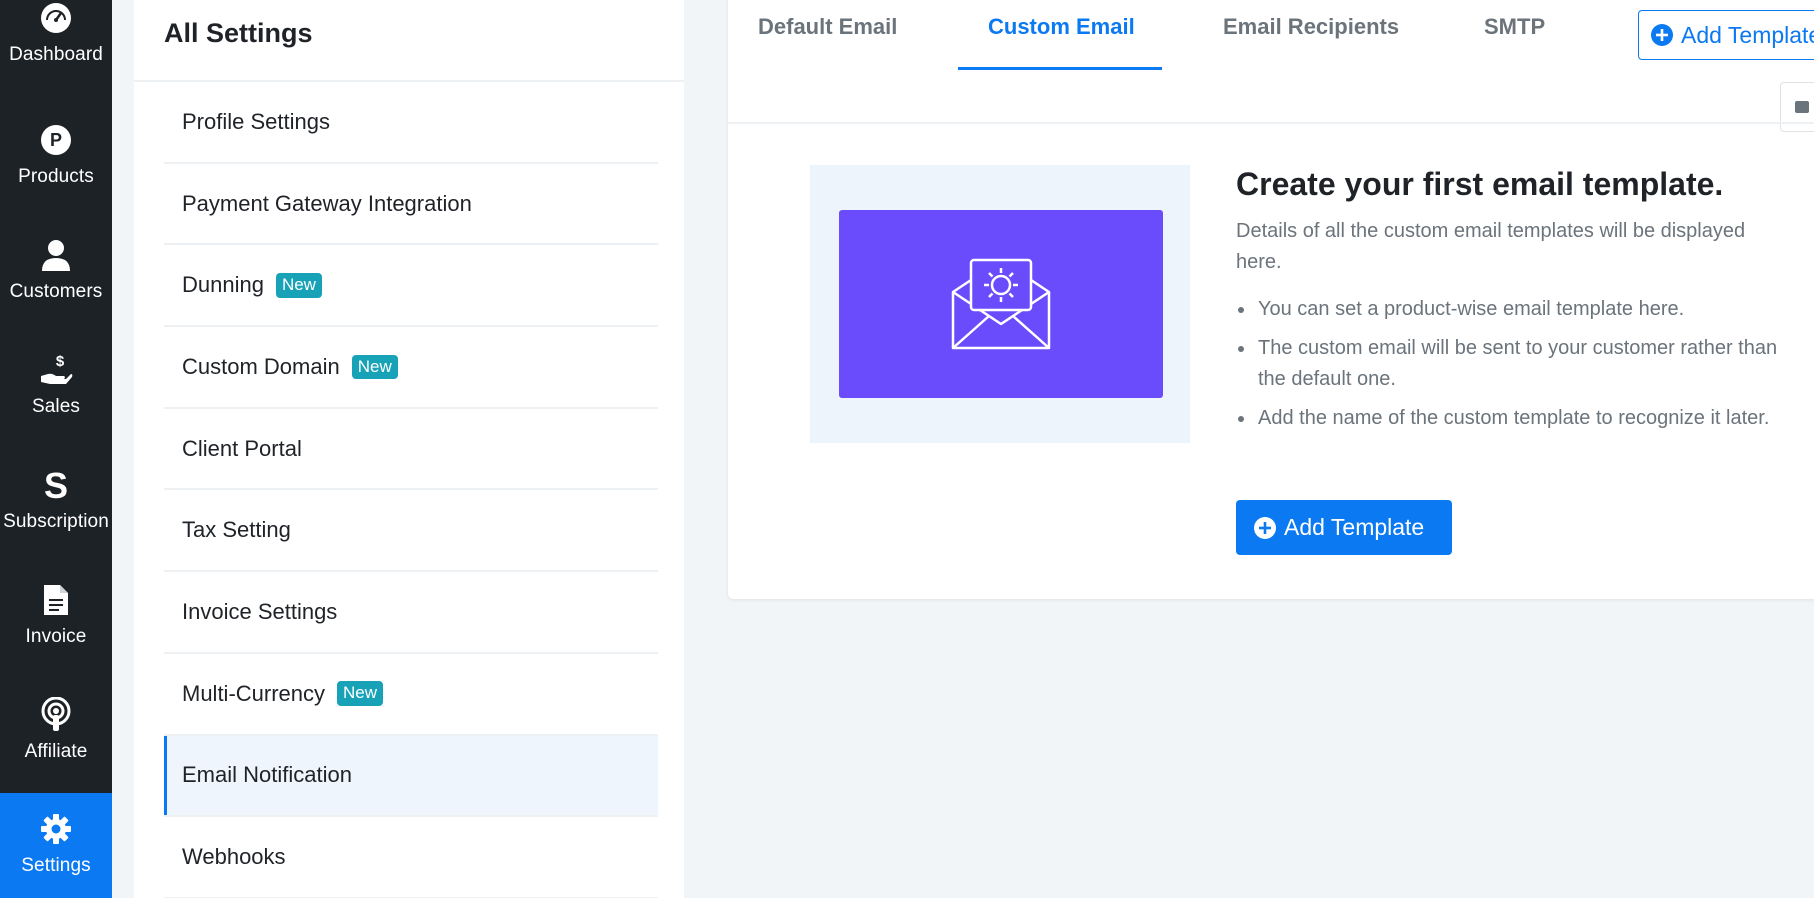 This screenshot has width=1814, height=898. I want to click on settings-item-multi-currency: Multi-Currency New, so click(411, 695).